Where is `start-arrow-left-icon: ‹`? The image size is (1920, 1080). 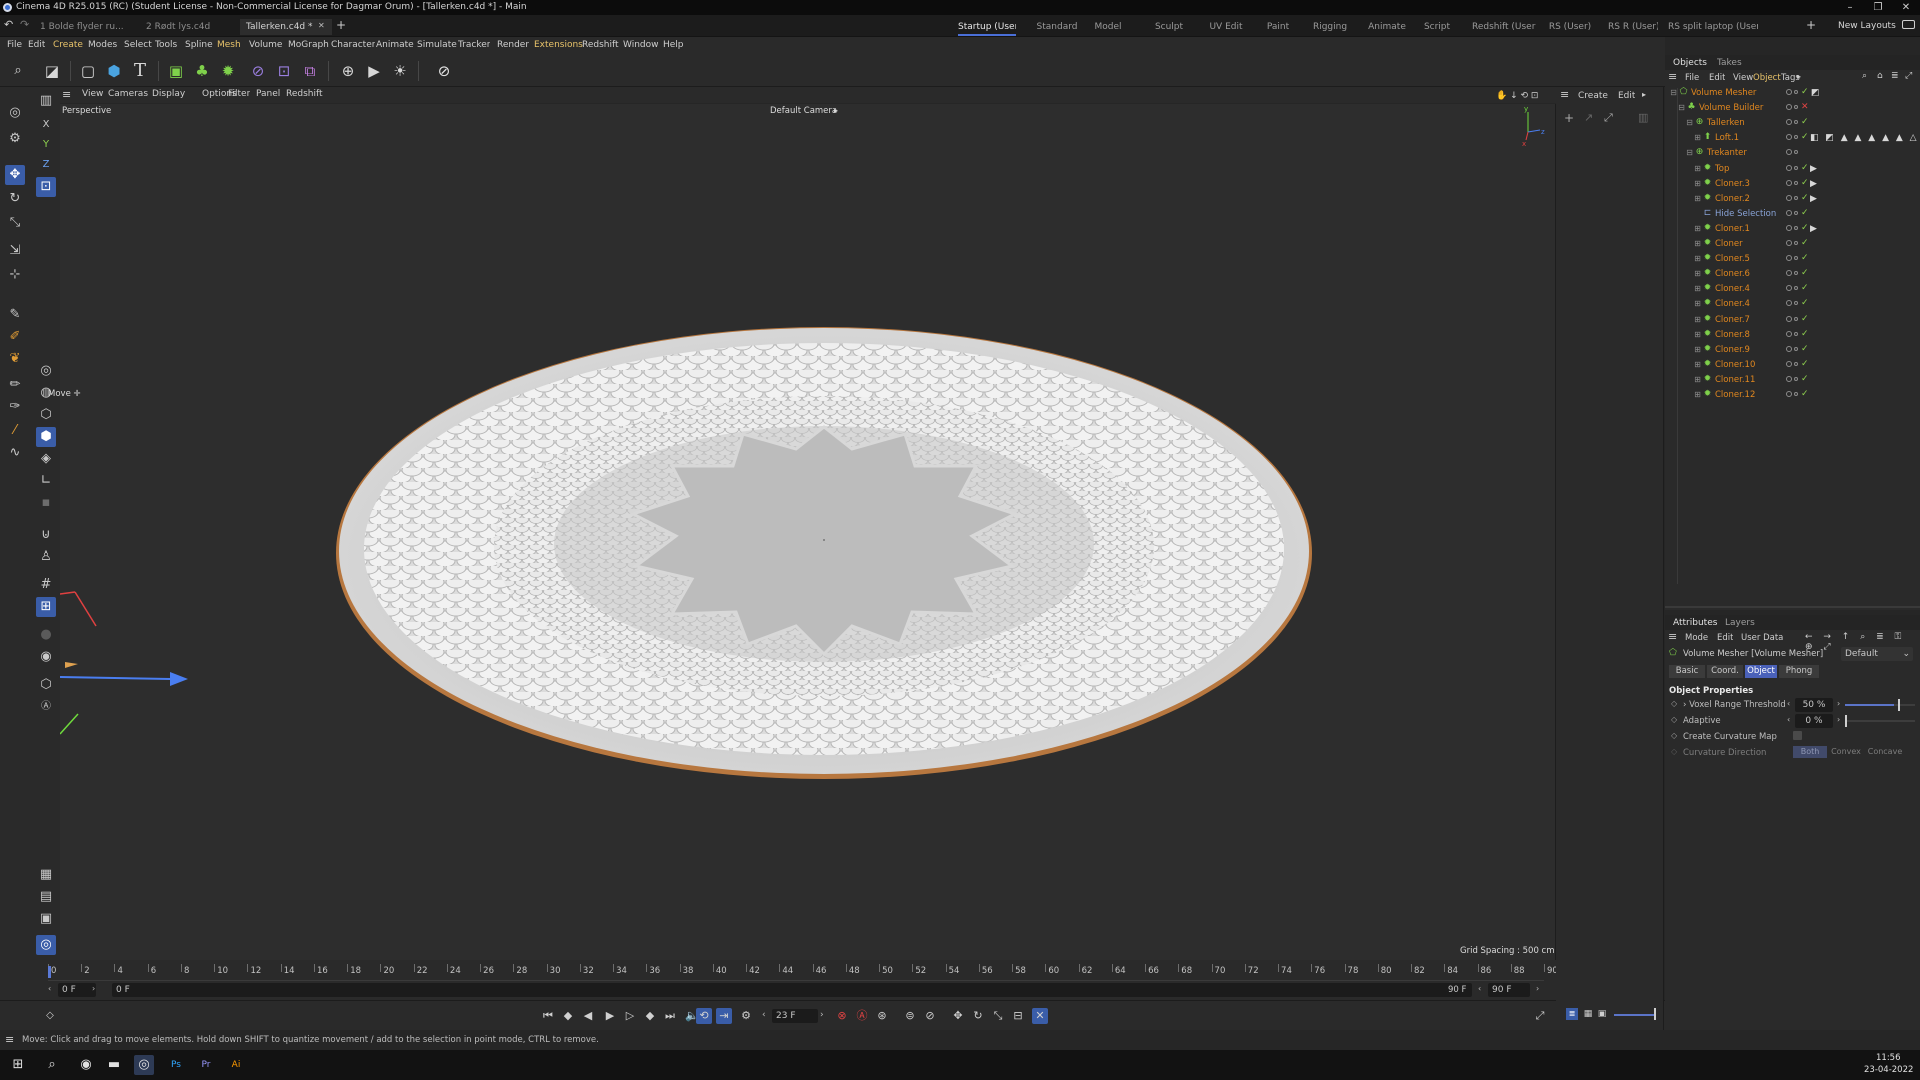 start-arrow-left-icon: ‹ is located at coordinates (49, 988).